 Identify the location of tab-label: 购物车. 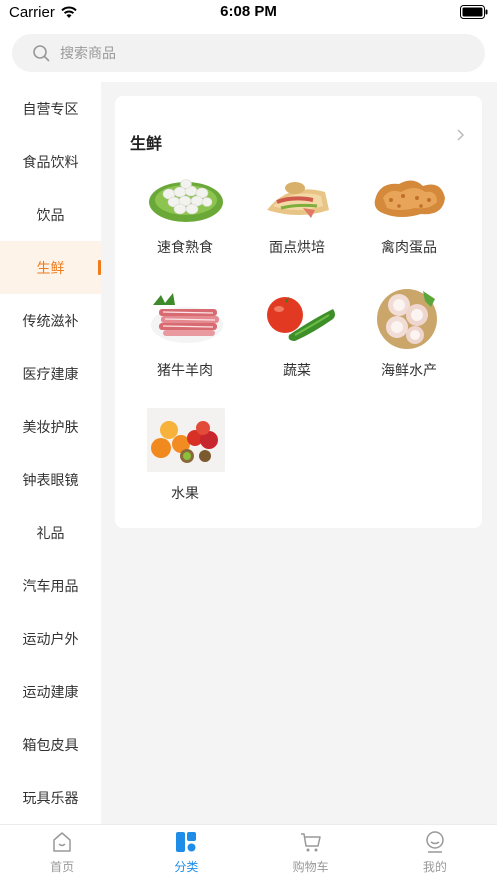
(310, 867).